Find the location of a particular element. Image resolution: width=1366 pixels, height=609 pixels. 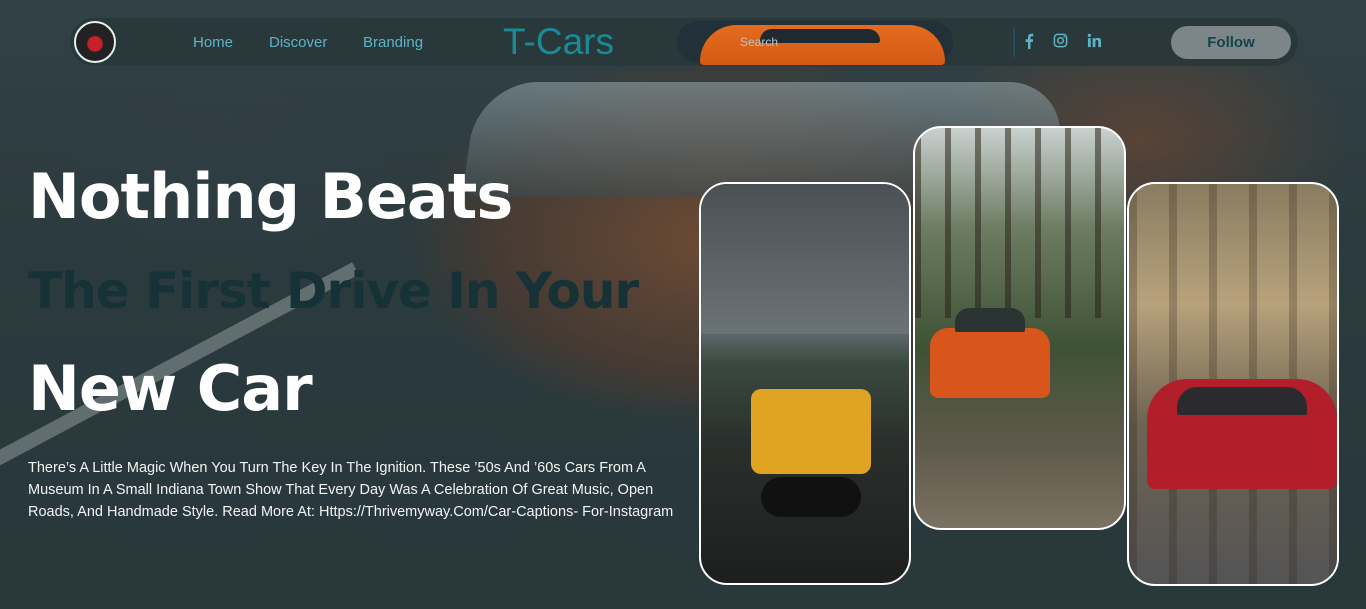

linkedin-icon is located at coordinates (1094, 42).